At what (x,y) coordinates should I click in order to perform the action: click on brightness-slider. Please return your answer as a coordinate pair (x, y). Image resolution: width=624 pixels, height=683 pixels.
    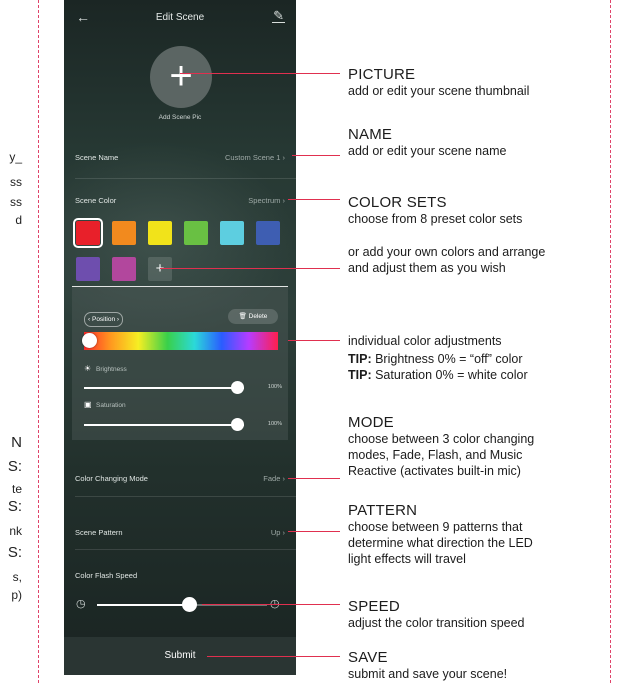
    Looking at the image, I should click on (164, 387).